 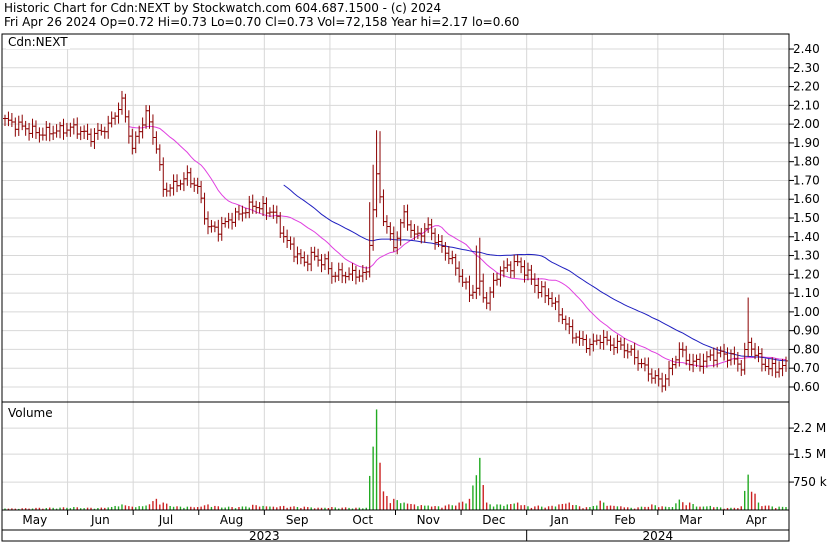 I want to click on price-tick-label: 0.80, so click(x=806, y=349).